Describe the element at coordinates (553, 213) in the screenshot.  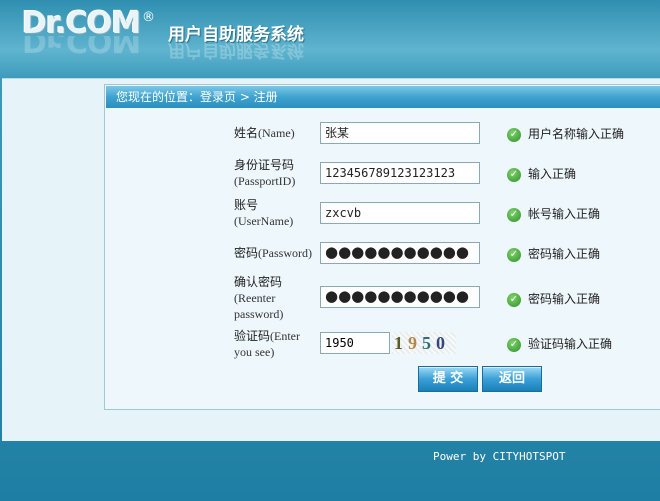
I see `username-status: ✓ 帐号输入正确` at that location.